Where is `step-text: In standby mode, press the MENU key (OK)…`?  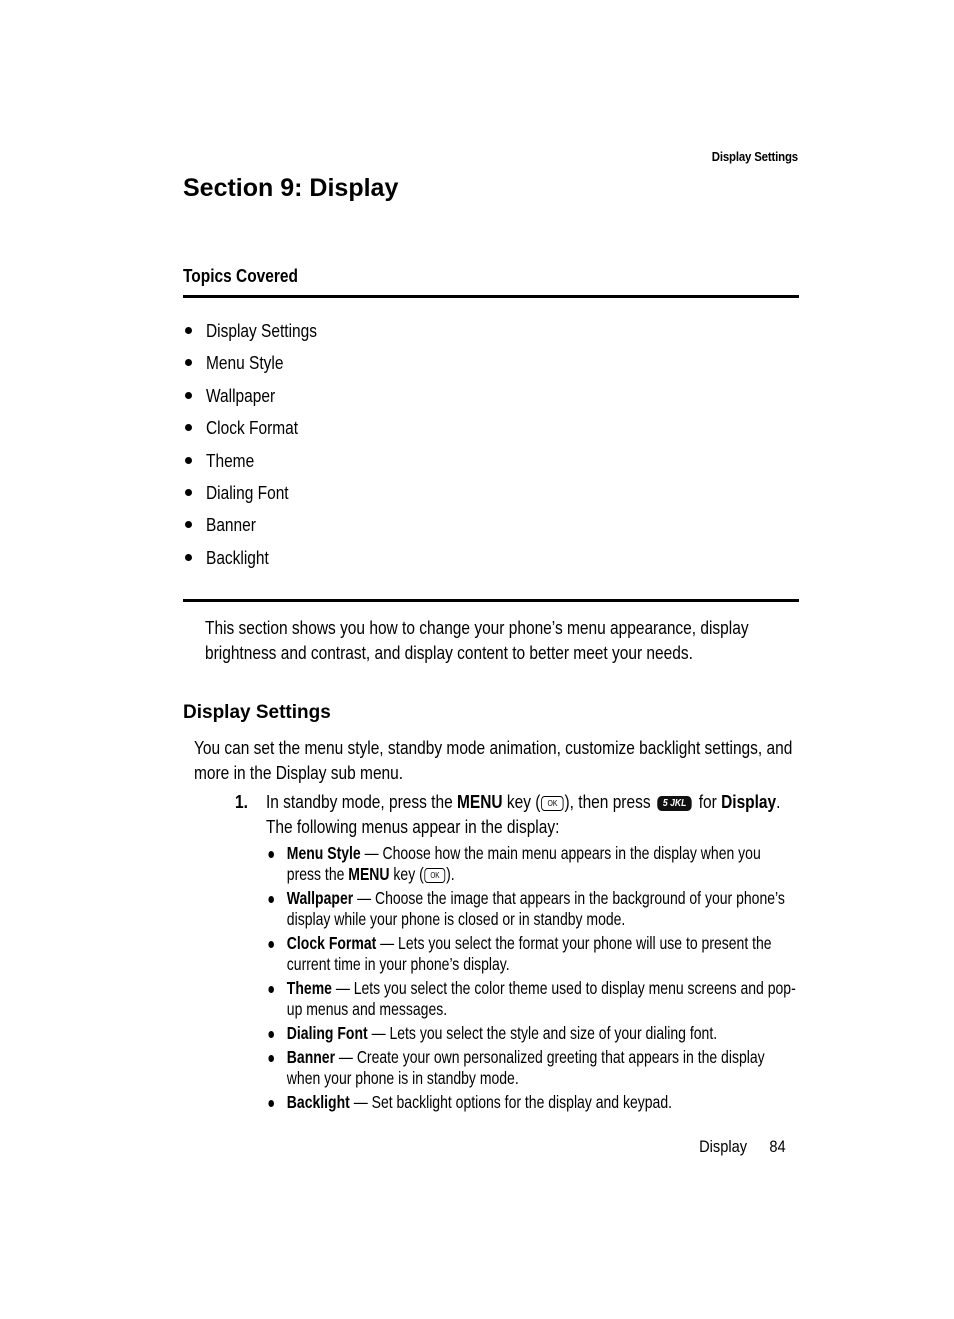
step-text: In standby mode, press the MENU key (OK)… is located at coordinates (523, 814).